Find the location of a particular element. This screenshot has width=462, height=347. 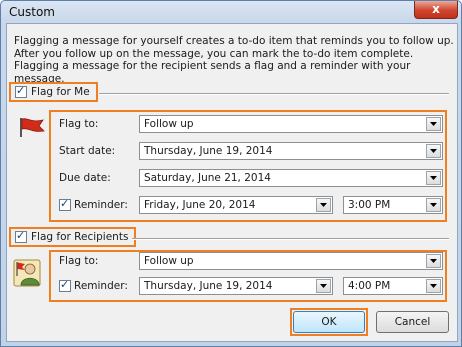

recipient-flag-to-value: Follow up is located at coordinates (169, 261).